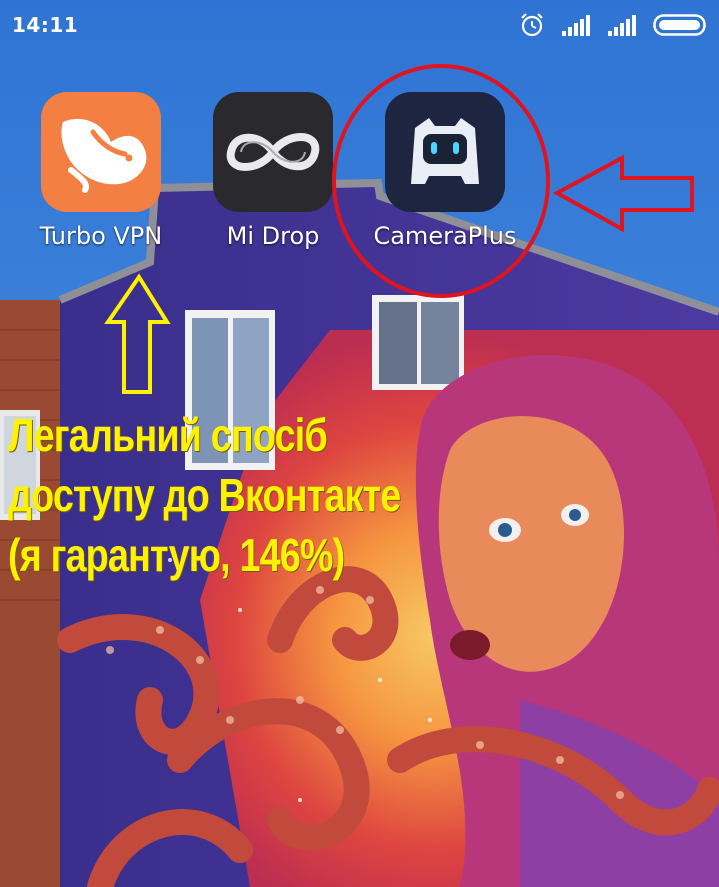 The width and height of the screenshot is (719, 887). I want to click on status-bar: 14:11, so click(359, 25).